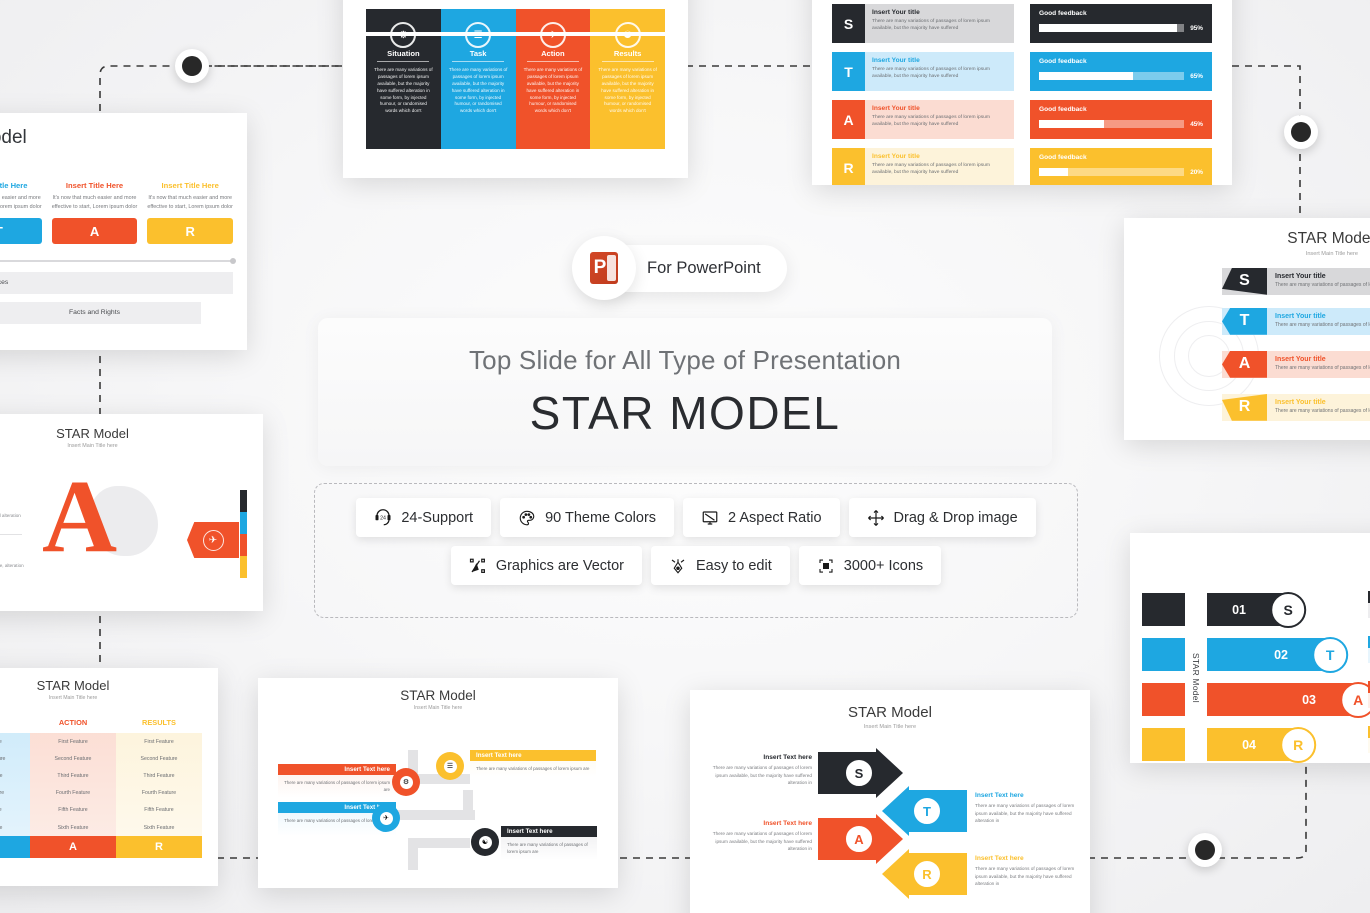  I want to click on table-footer: A, so click(73, 847).